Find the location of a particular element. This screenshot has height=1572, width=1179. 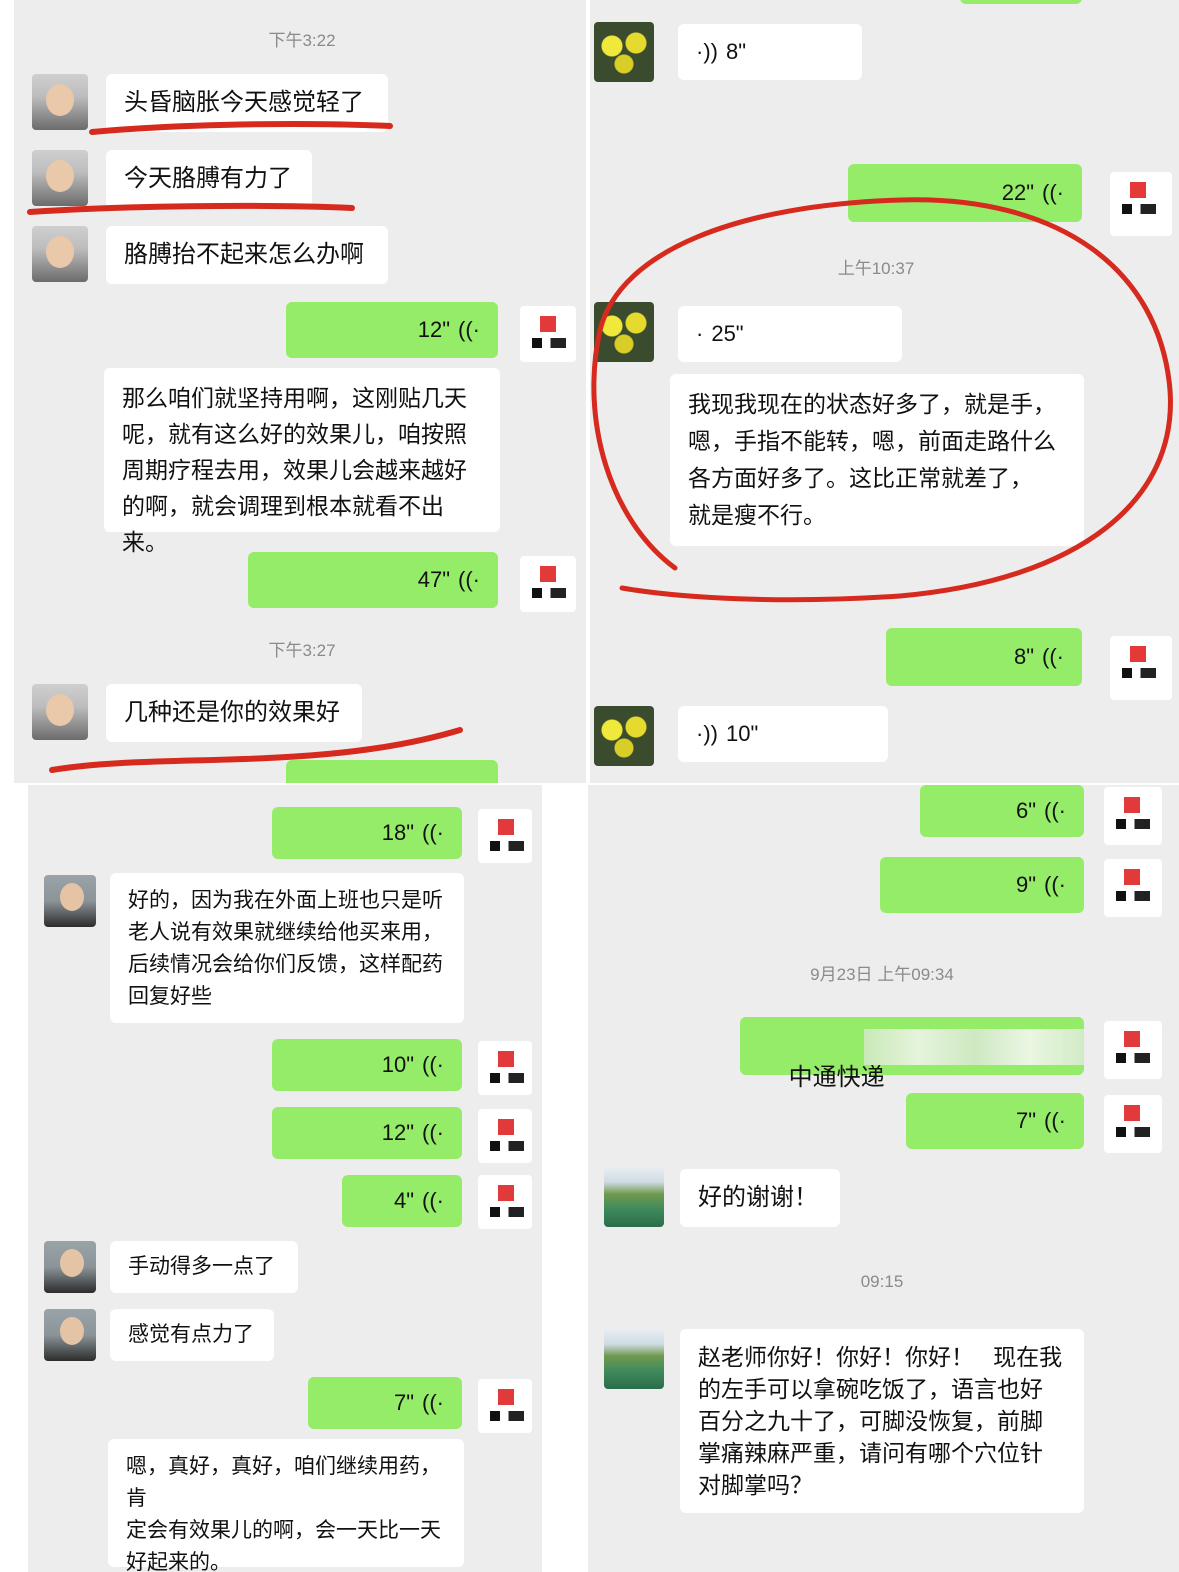

timestamp: 下午3:22 is located at coordinates (302, 40).